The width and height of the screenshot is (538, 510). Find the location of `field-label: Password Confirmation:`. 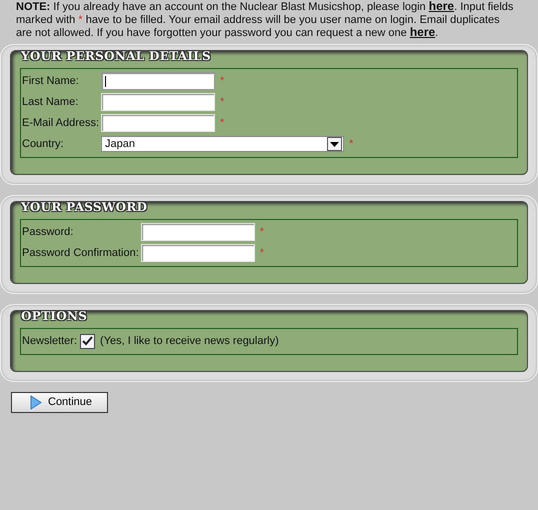

field-label: Password Confirmation: is located at coordinates (80, 253).